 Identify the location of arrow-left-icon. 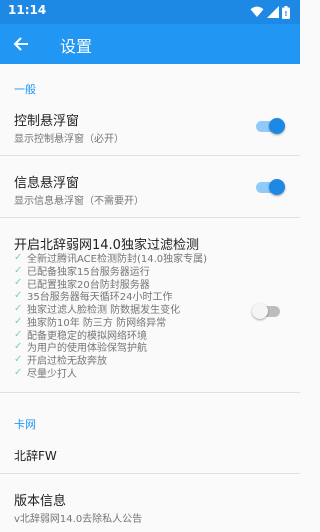
(20, 44).